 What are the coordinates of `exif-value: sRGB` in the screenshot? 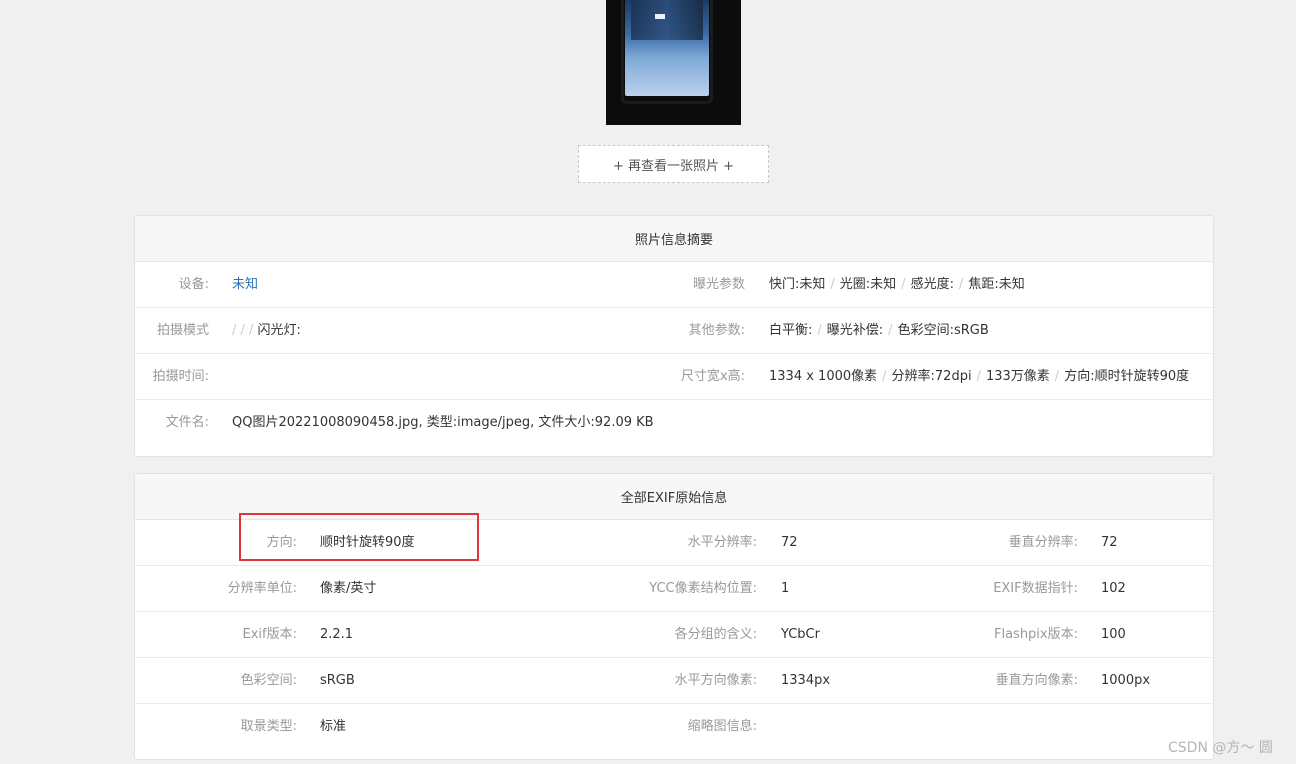 It's located at (337, 680).